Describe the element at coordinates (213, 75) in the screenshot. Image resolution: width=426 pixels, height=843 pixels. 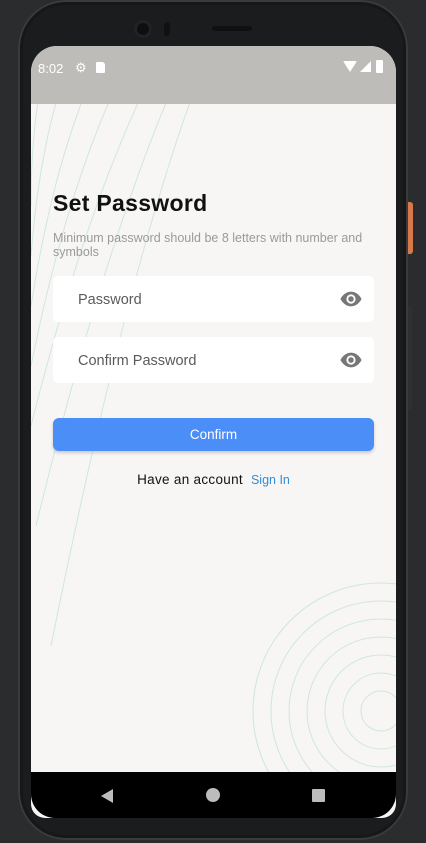
I see `status-bar: 8:02 ⚙` at that location.